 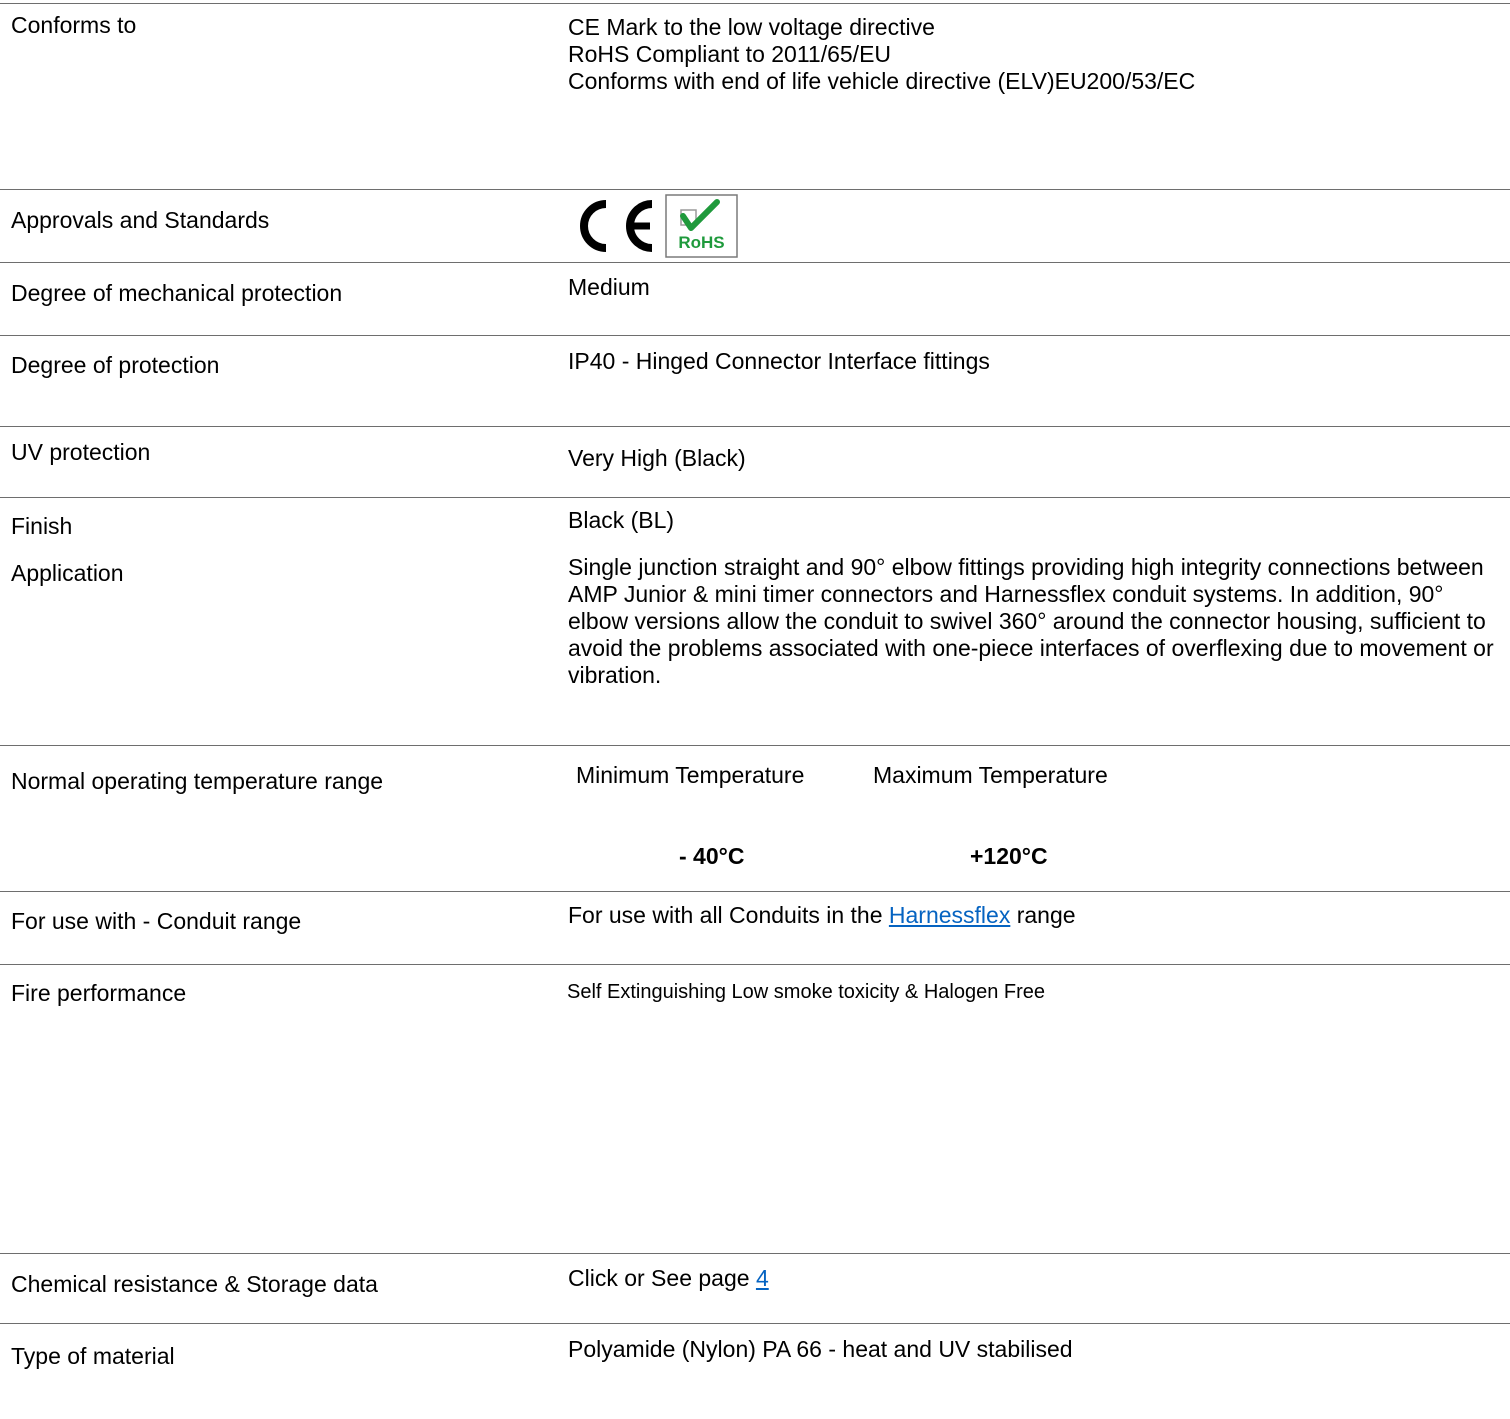 What do you see at coordinates (67, 573) in the screenshot?
I see `application-label: Application` at bounding box center [67, 573].